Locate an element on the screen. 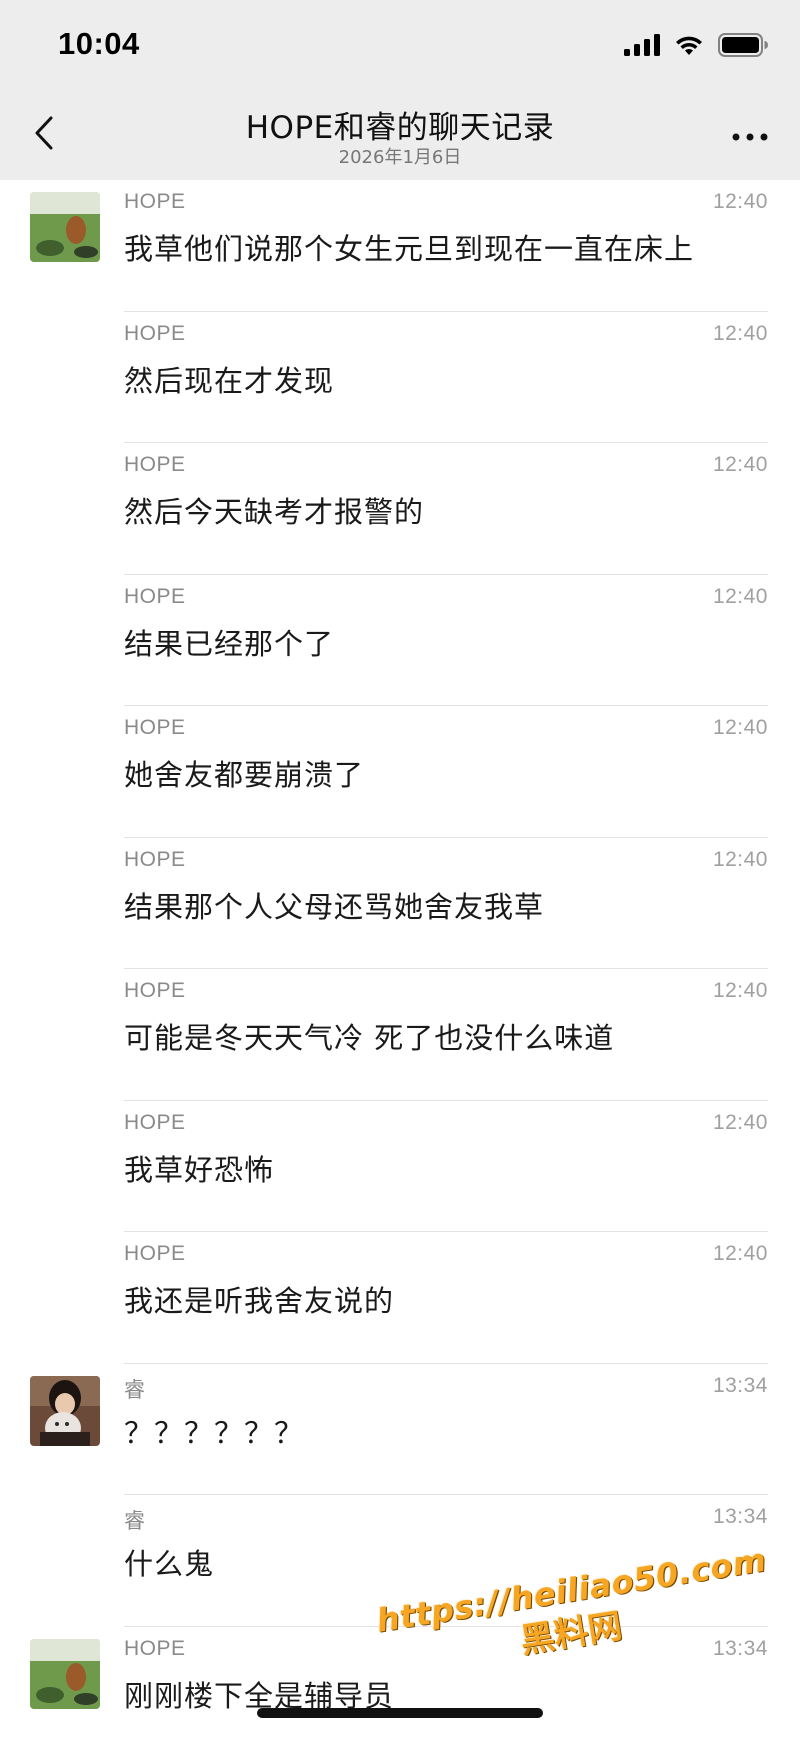 The height and width of the screenshot is (1758, 800). message-text: 然后今天缺考才报警的 is located at coordinates (274, 510).